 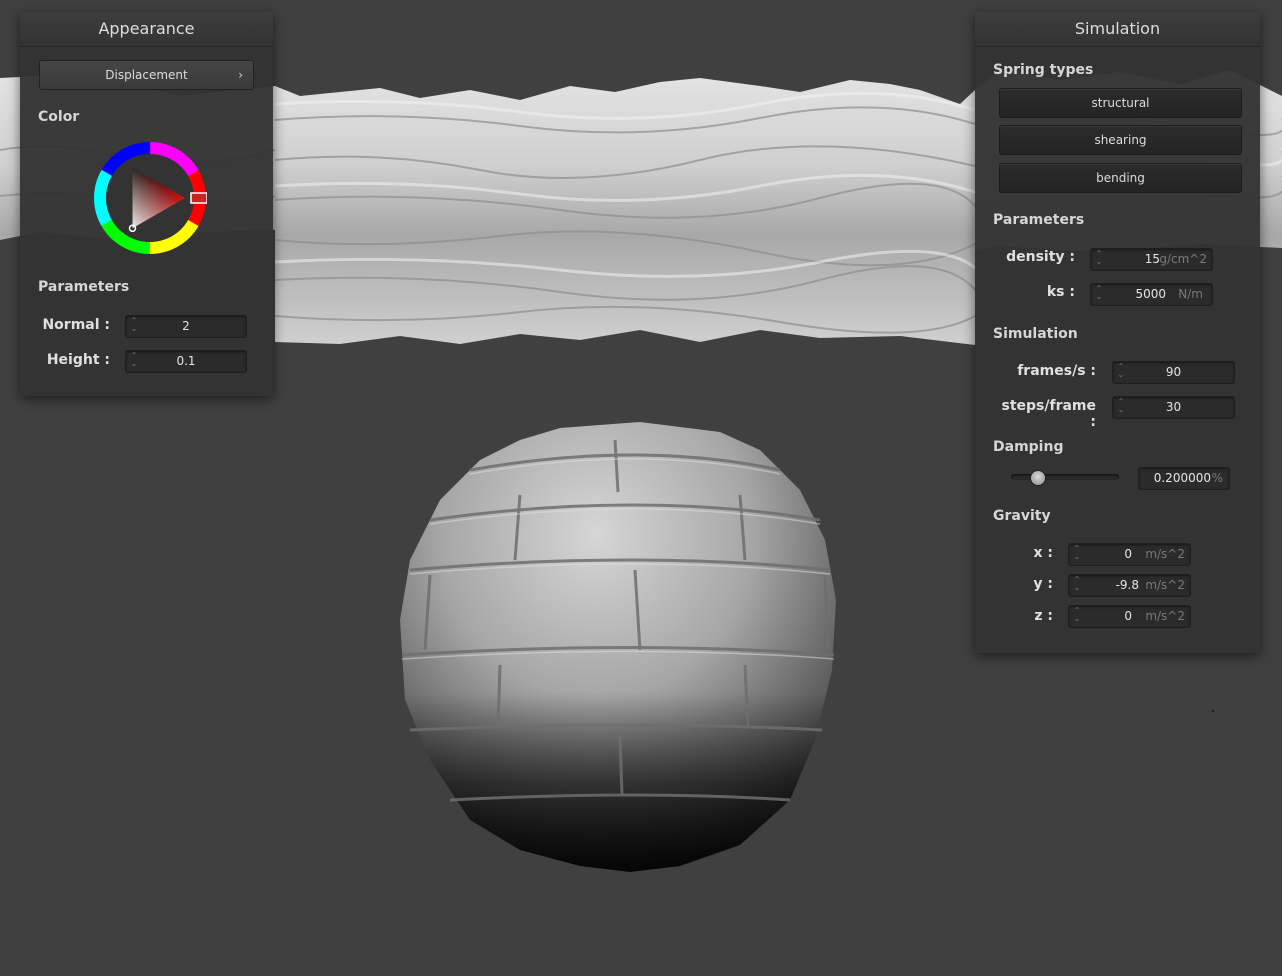 I want to click on damping-input: 0.200000 %, so click(x=1184, y=478).